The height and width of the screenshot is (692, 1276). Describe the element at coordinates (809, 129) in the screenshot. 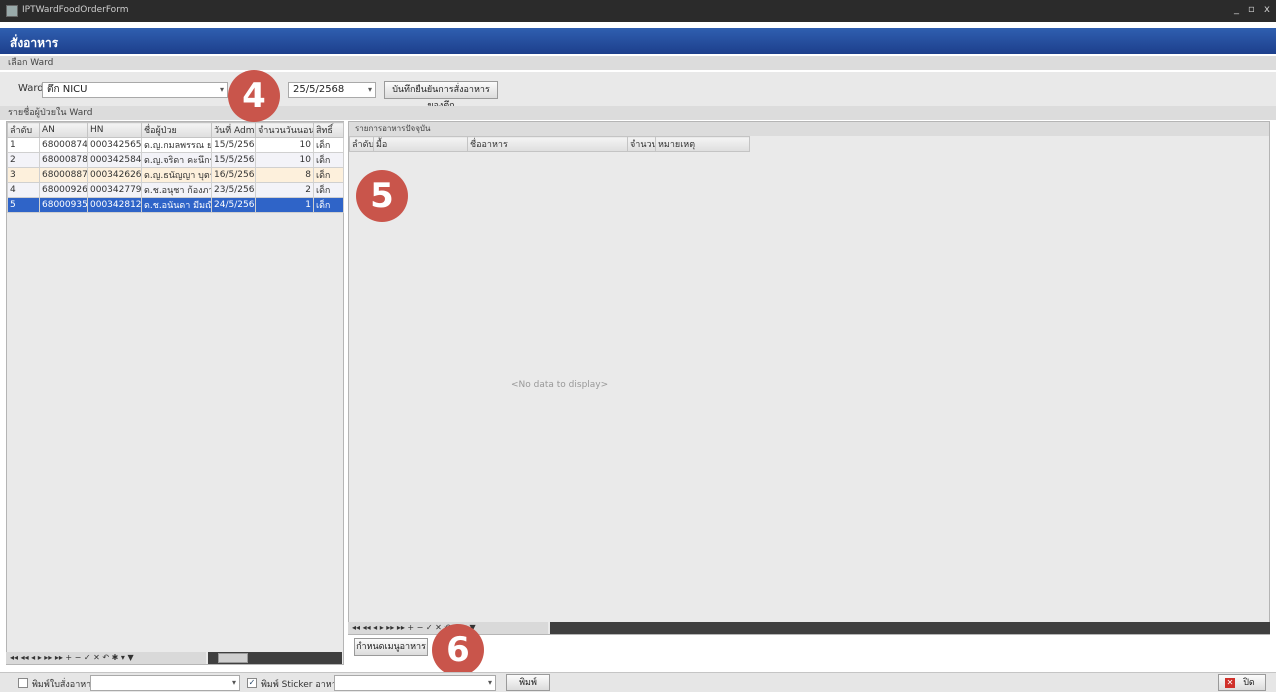

I see `orders-section-label: รายการอาหารปัจจุบัน` at that location.